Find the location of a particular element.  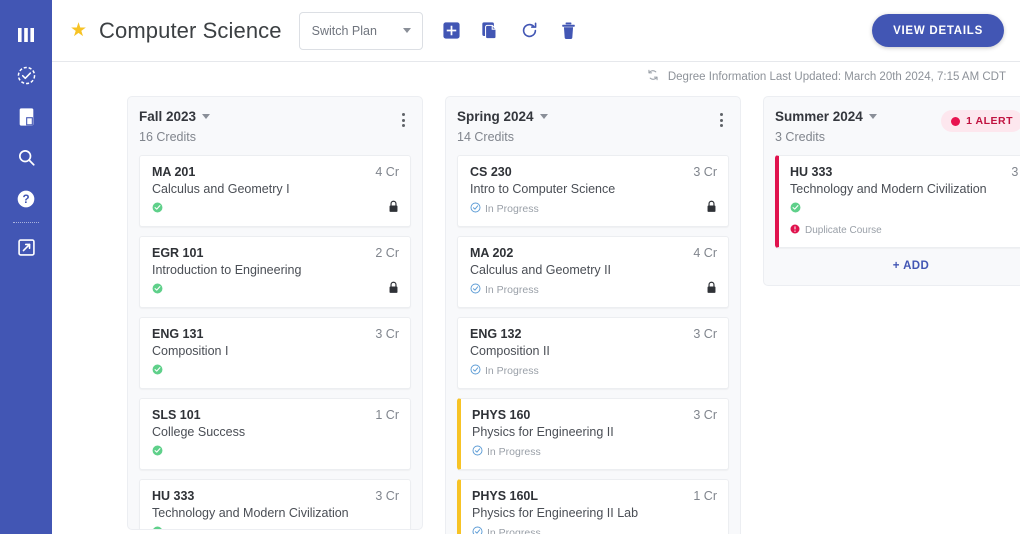

course-name: College Success is located at coordinates (199, 432).